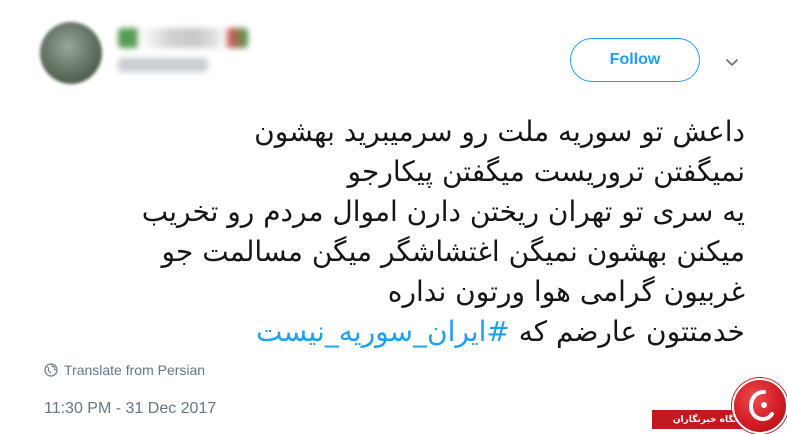 This screenshot has width=787, height=434. I want to click on user-display-name-blurred, so click(183, 38).